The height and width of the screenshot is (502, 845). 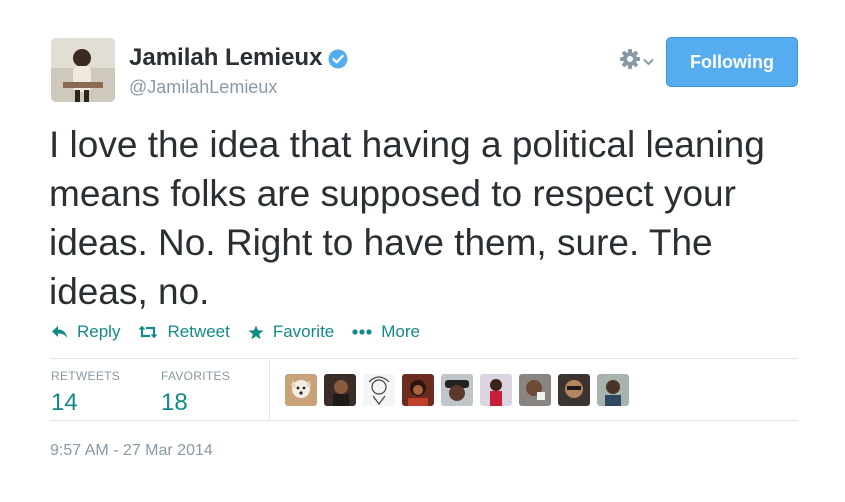 What do you see at coordinates (86, 376) in the screenshot?
I see `retweets-label: RETWEETS` at bounding box center [86, 376].